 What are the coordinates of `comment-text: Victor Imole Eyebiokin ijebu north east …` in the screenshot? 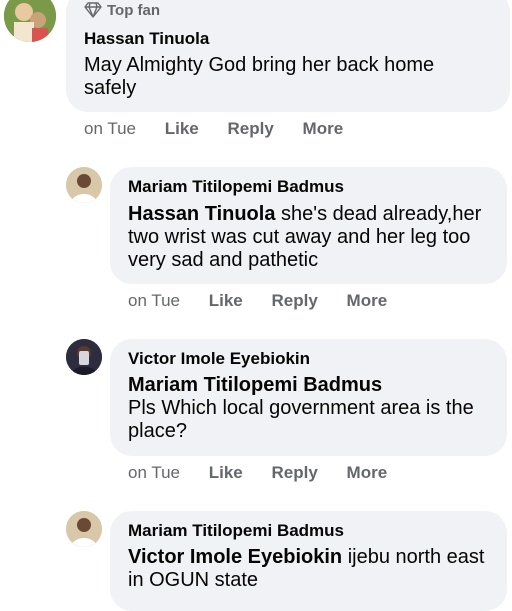 It's located at (306, 568).